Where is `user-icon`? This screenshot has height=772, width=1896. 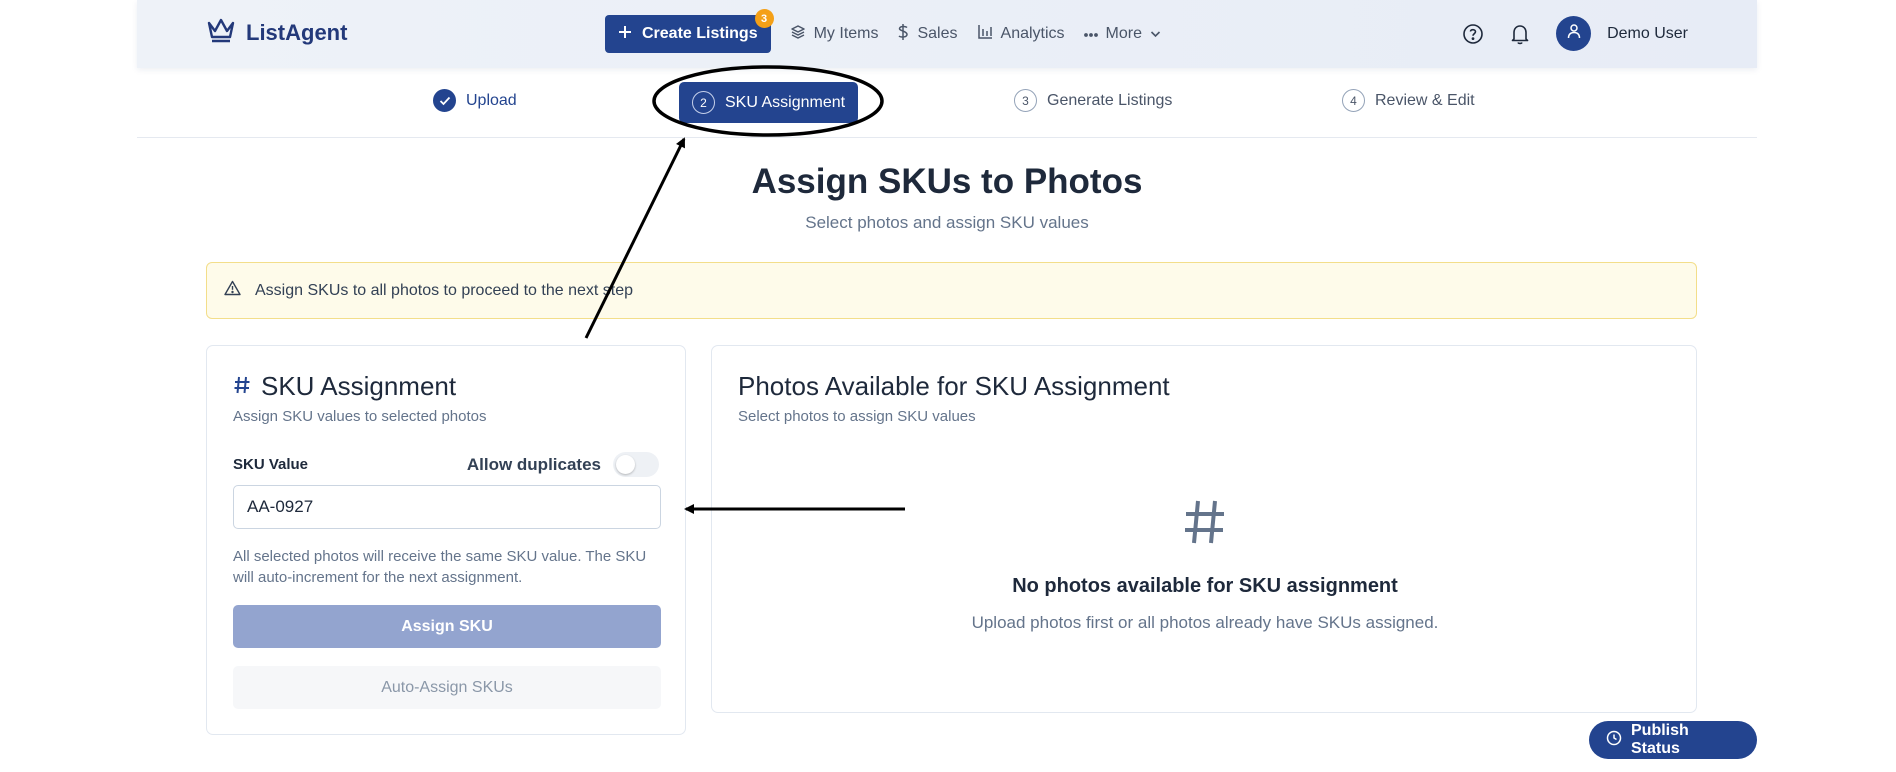
user-icon is located at coordinates (1574, 33).